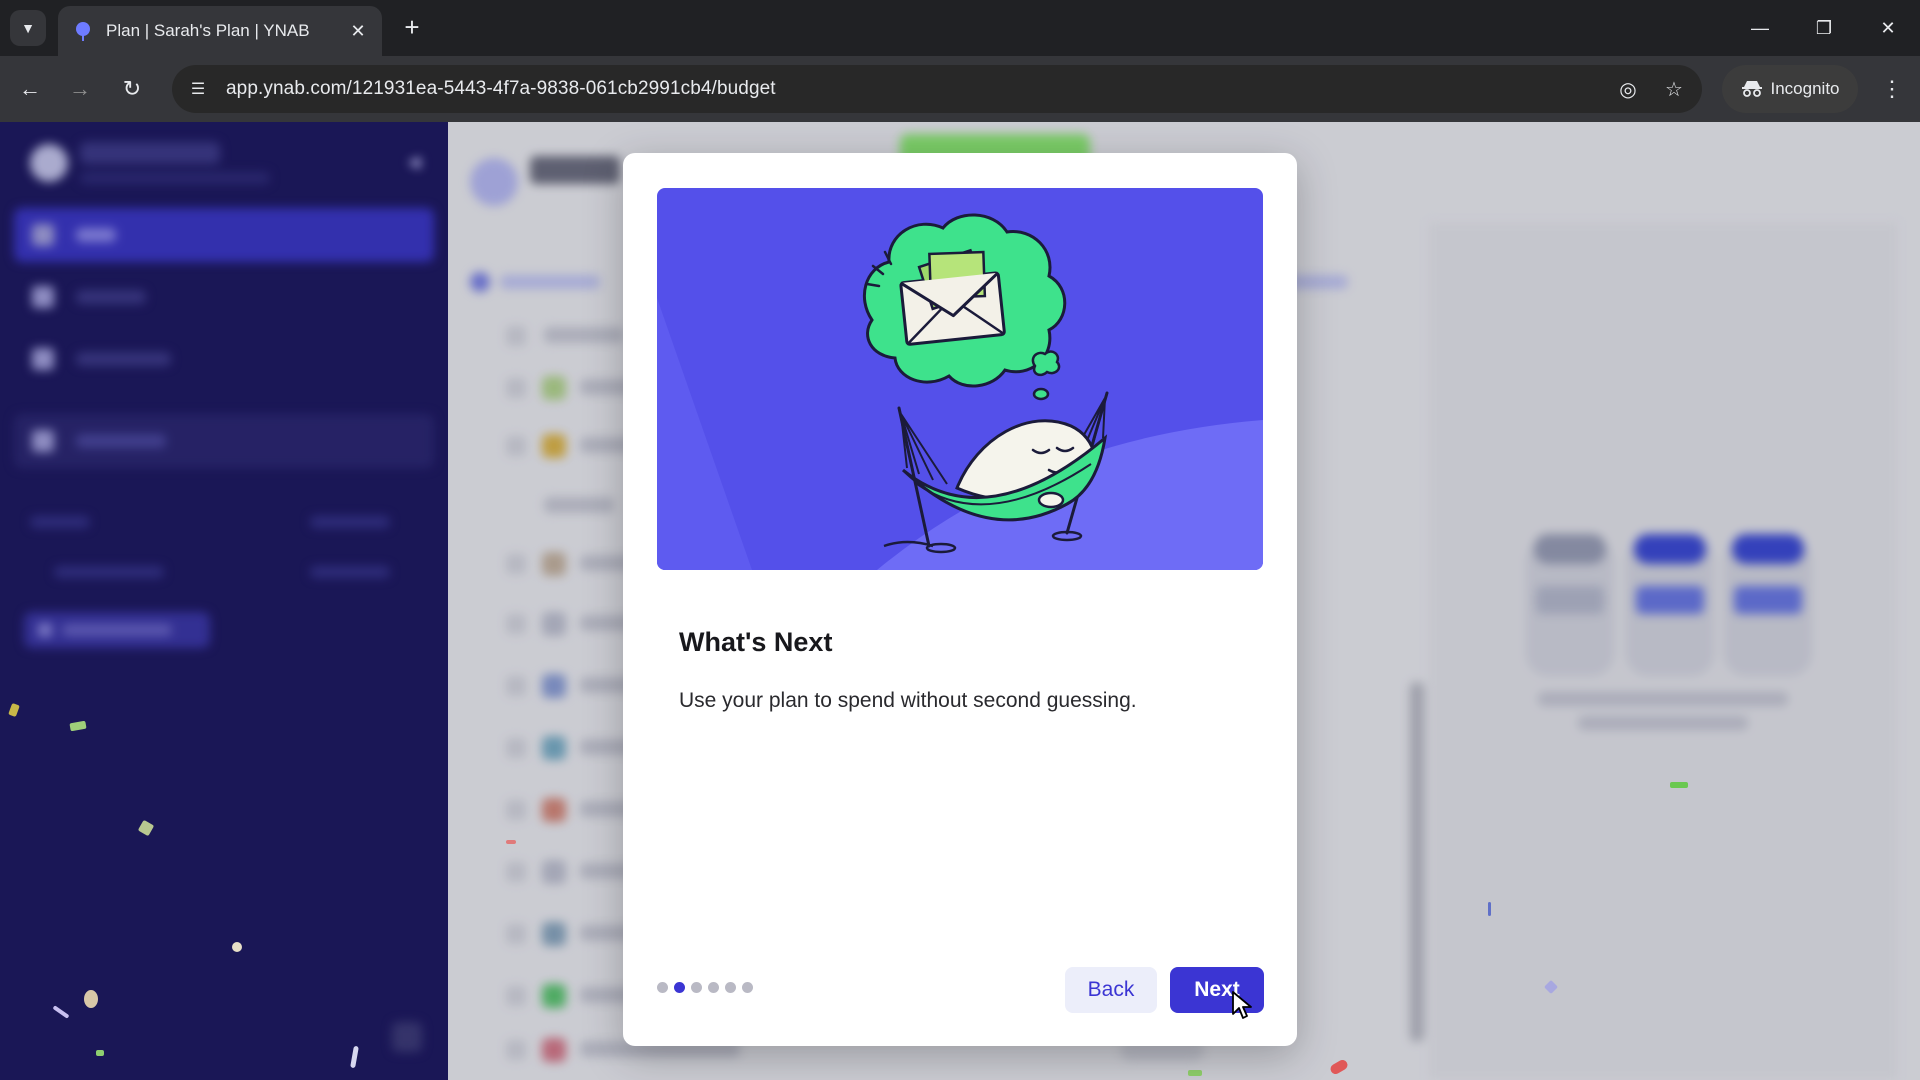  I want to click on incognito-label: Incognito, so click(1805, 88).